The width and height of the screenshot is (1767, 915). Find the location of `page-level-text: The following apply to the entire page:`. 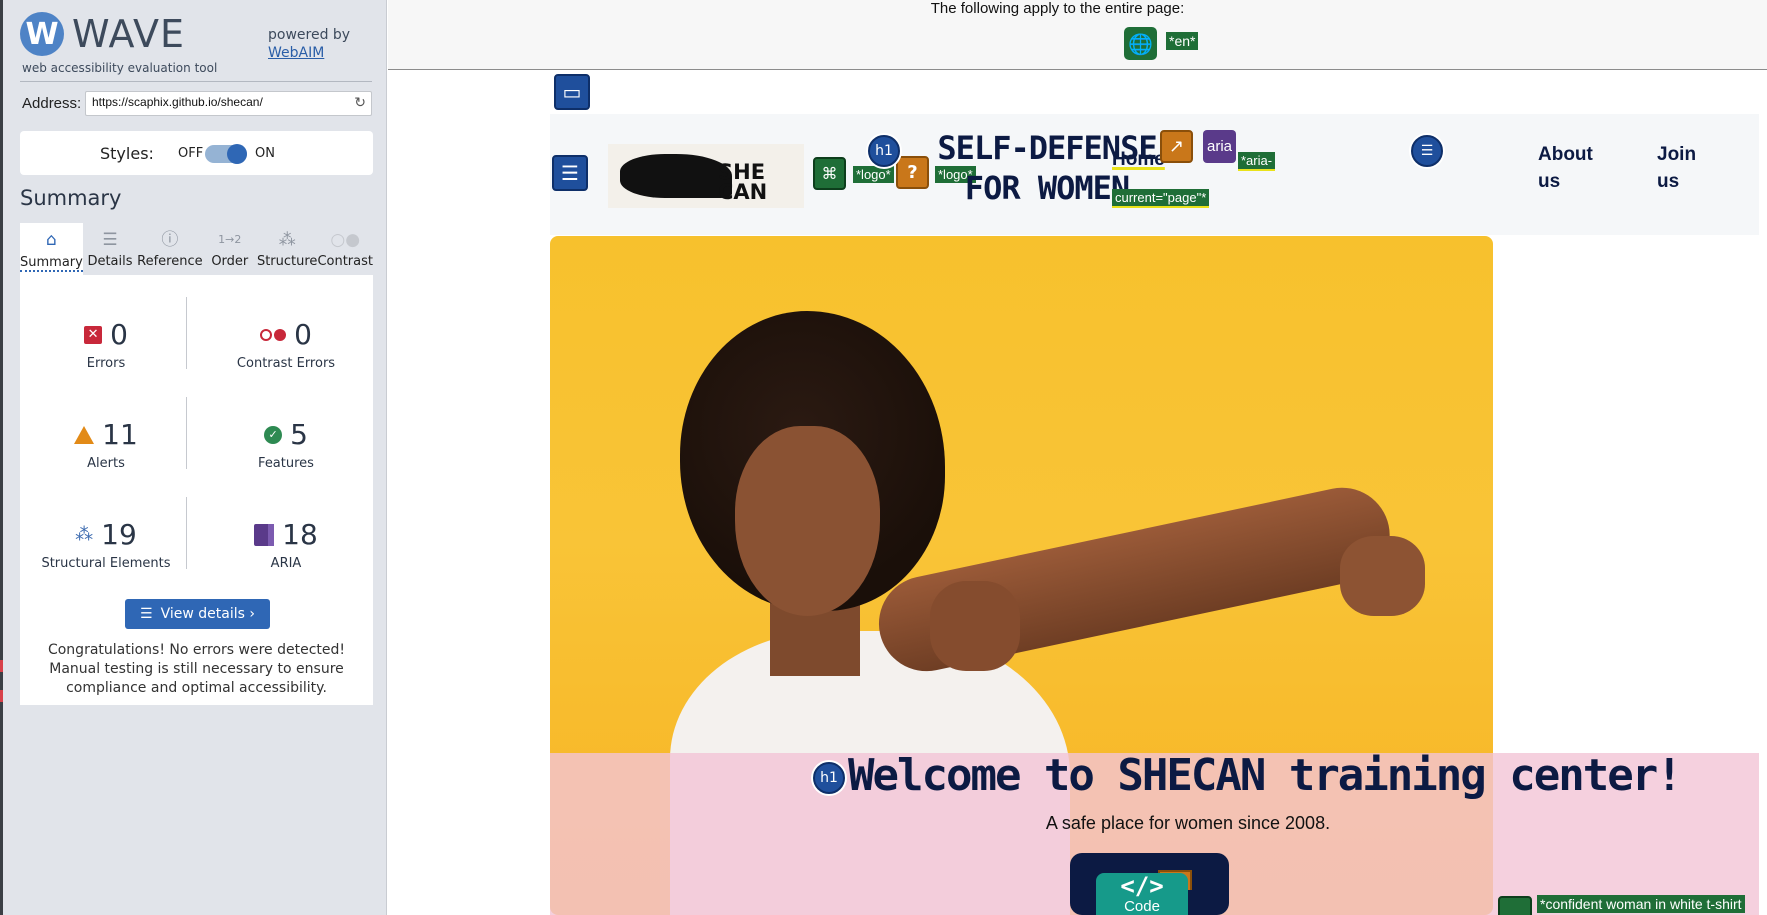

page-level-text: The following apply to the entire page: is located at coordinates (1057, 8).